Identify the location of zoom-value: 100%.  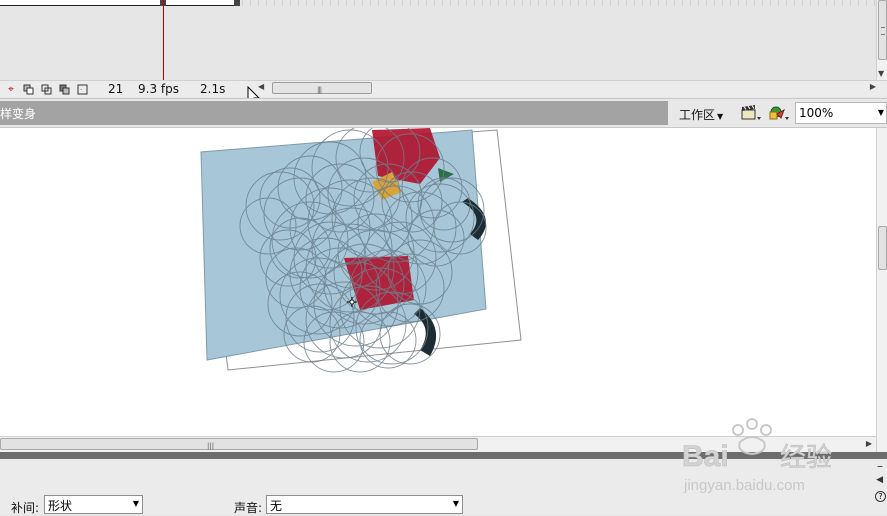
(816, 113).